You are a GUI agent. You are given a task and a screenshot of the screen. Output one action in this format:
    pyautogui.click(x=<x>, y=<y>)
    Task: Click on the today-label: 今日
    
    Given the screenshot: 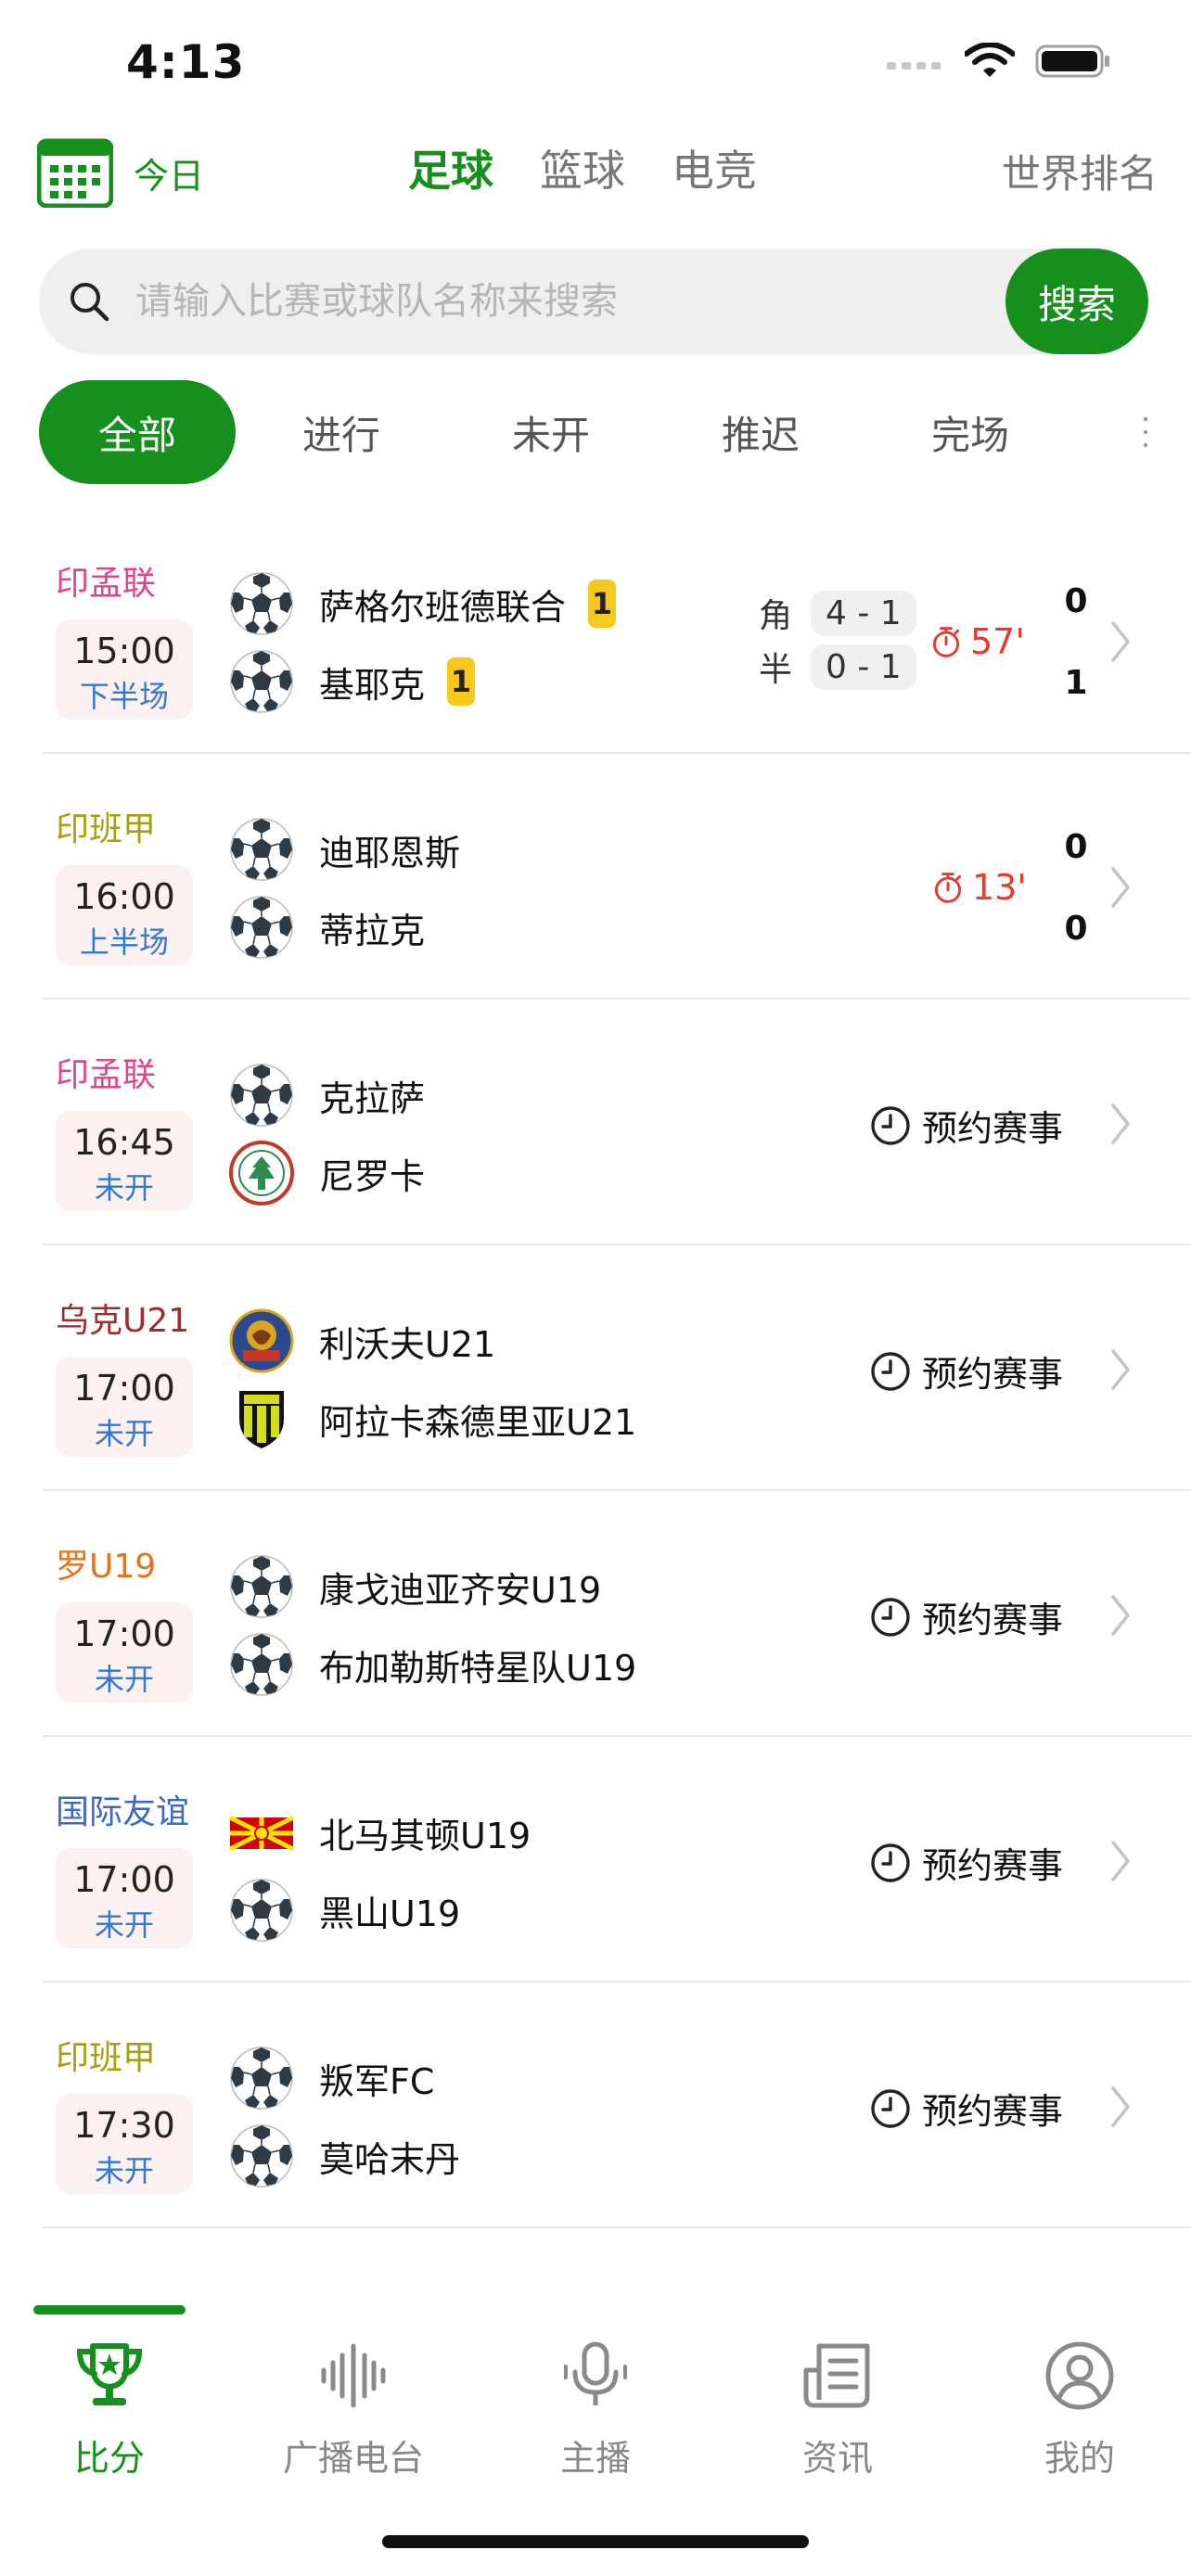 What is the action you would take?
    pyautogui.click(x=169, y=176)
    